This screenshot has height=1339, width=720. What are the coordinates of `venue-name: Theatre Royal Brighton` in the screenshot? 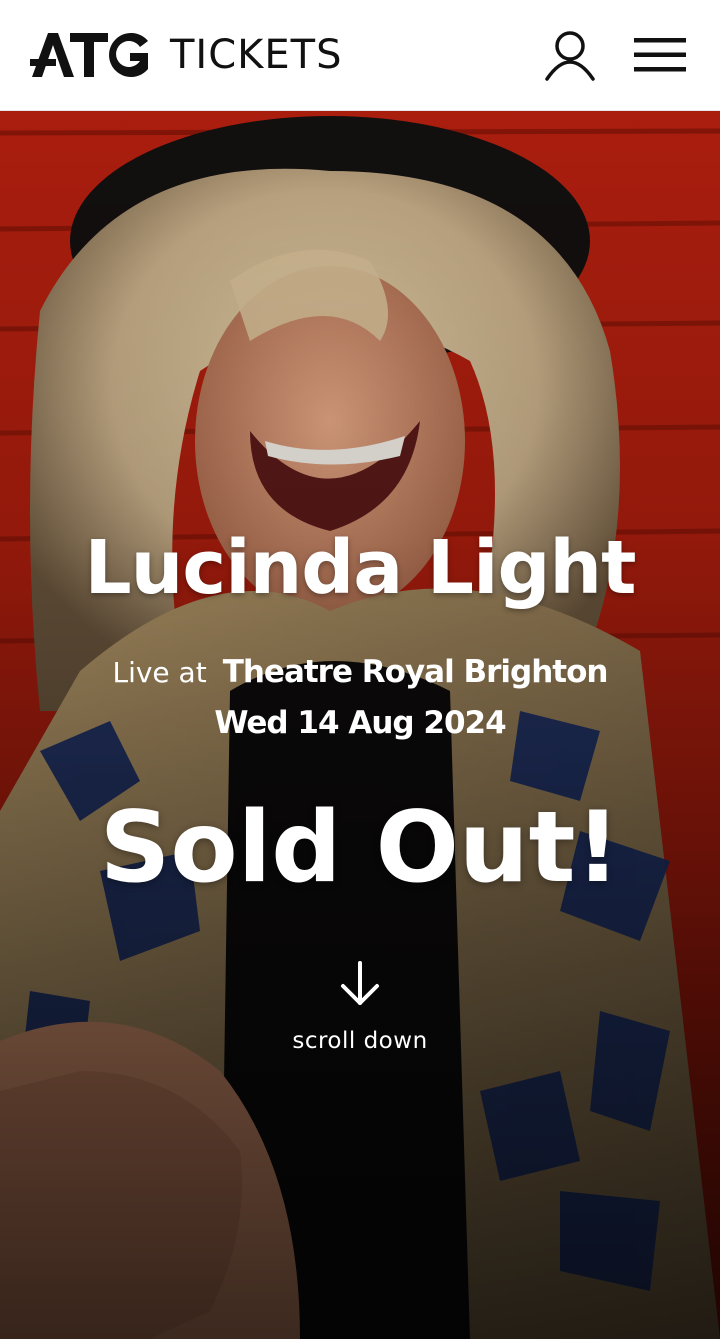 It's located at (415, 672).